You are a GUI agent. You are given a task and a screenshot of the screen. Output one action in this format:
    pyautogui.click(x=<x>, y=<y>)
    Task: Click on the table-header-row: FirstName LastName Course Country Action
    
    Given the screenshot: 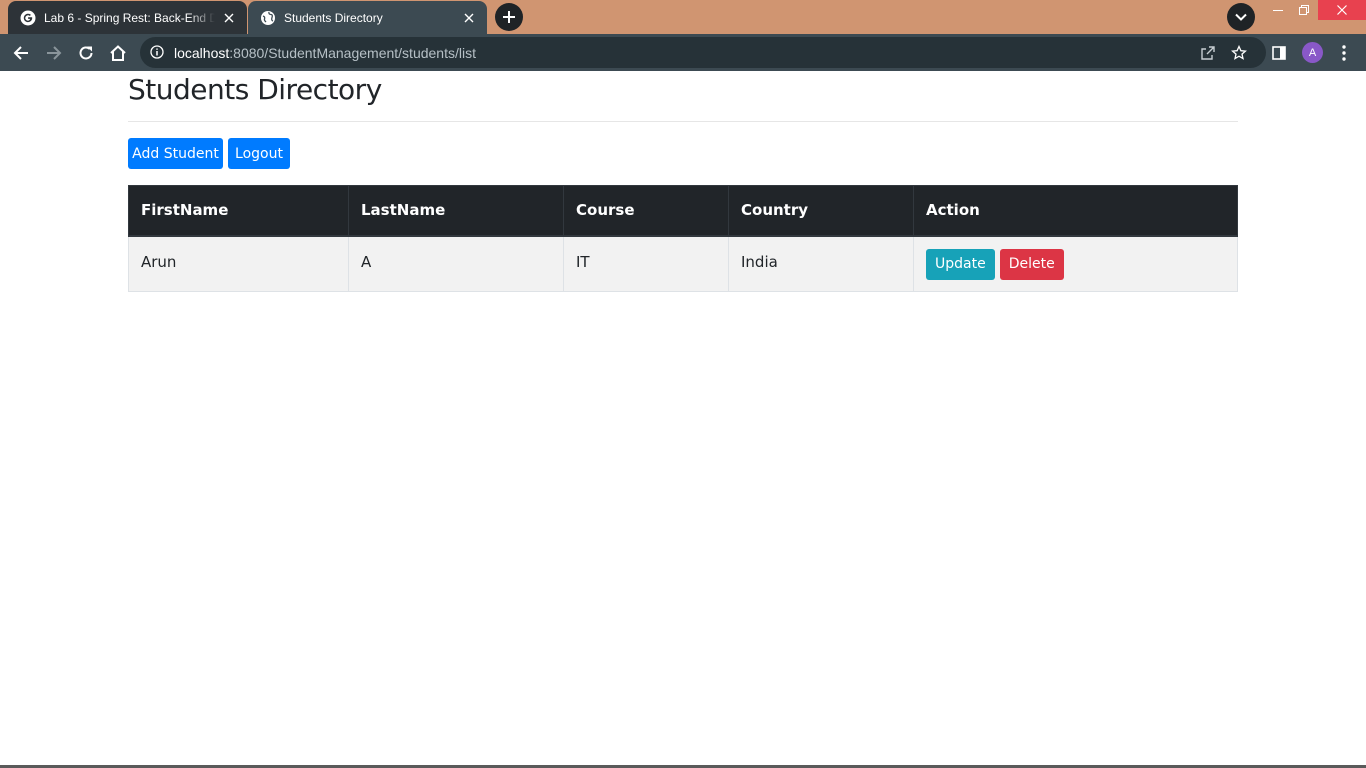 What is the action you would take?
    pyautogui.click(x=683, y=211)
    